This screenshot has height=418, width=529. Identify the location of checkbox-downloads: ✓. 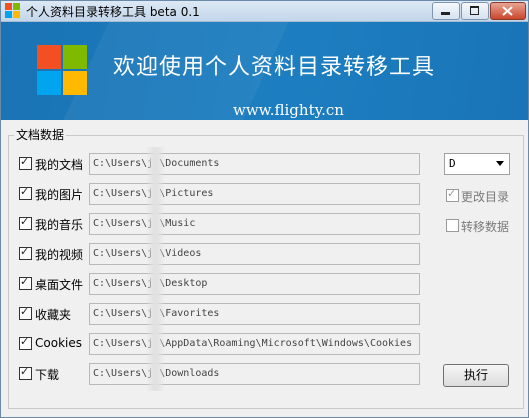
(25, 372).